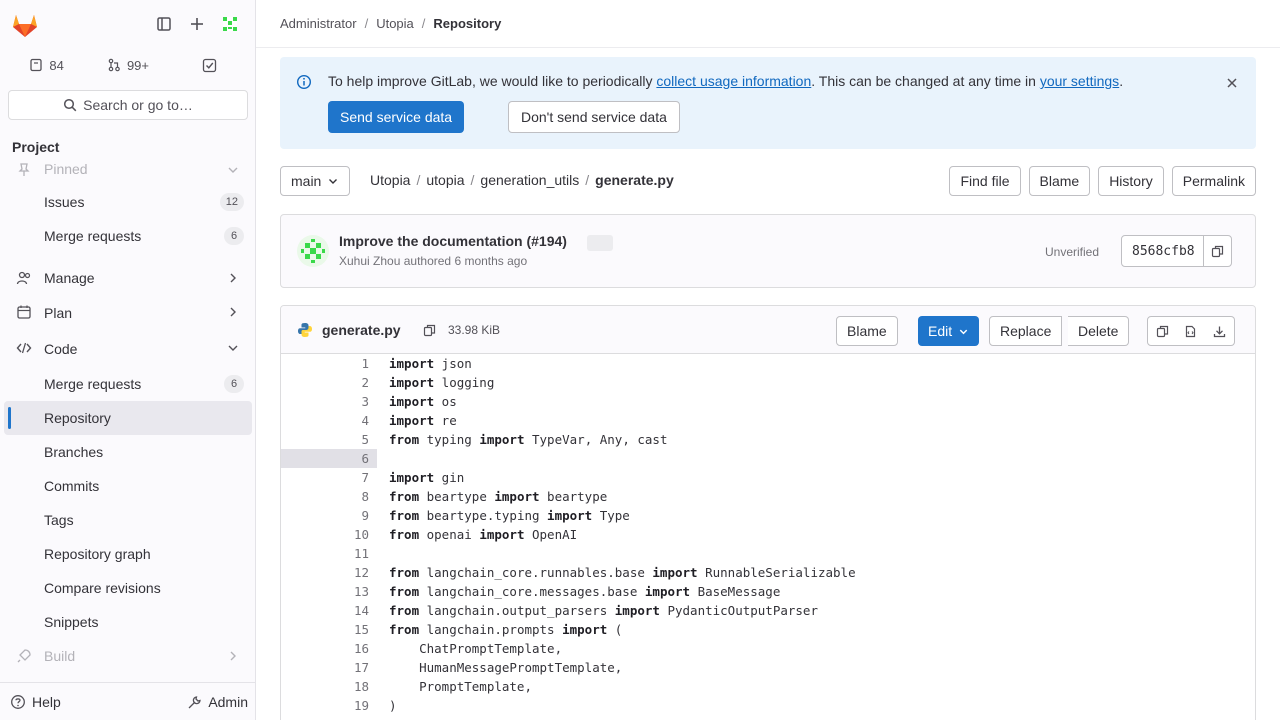  Describe the element at coordinates (1079, 81) in the screenshot. I see `your-settings-link: your settings` at that location.